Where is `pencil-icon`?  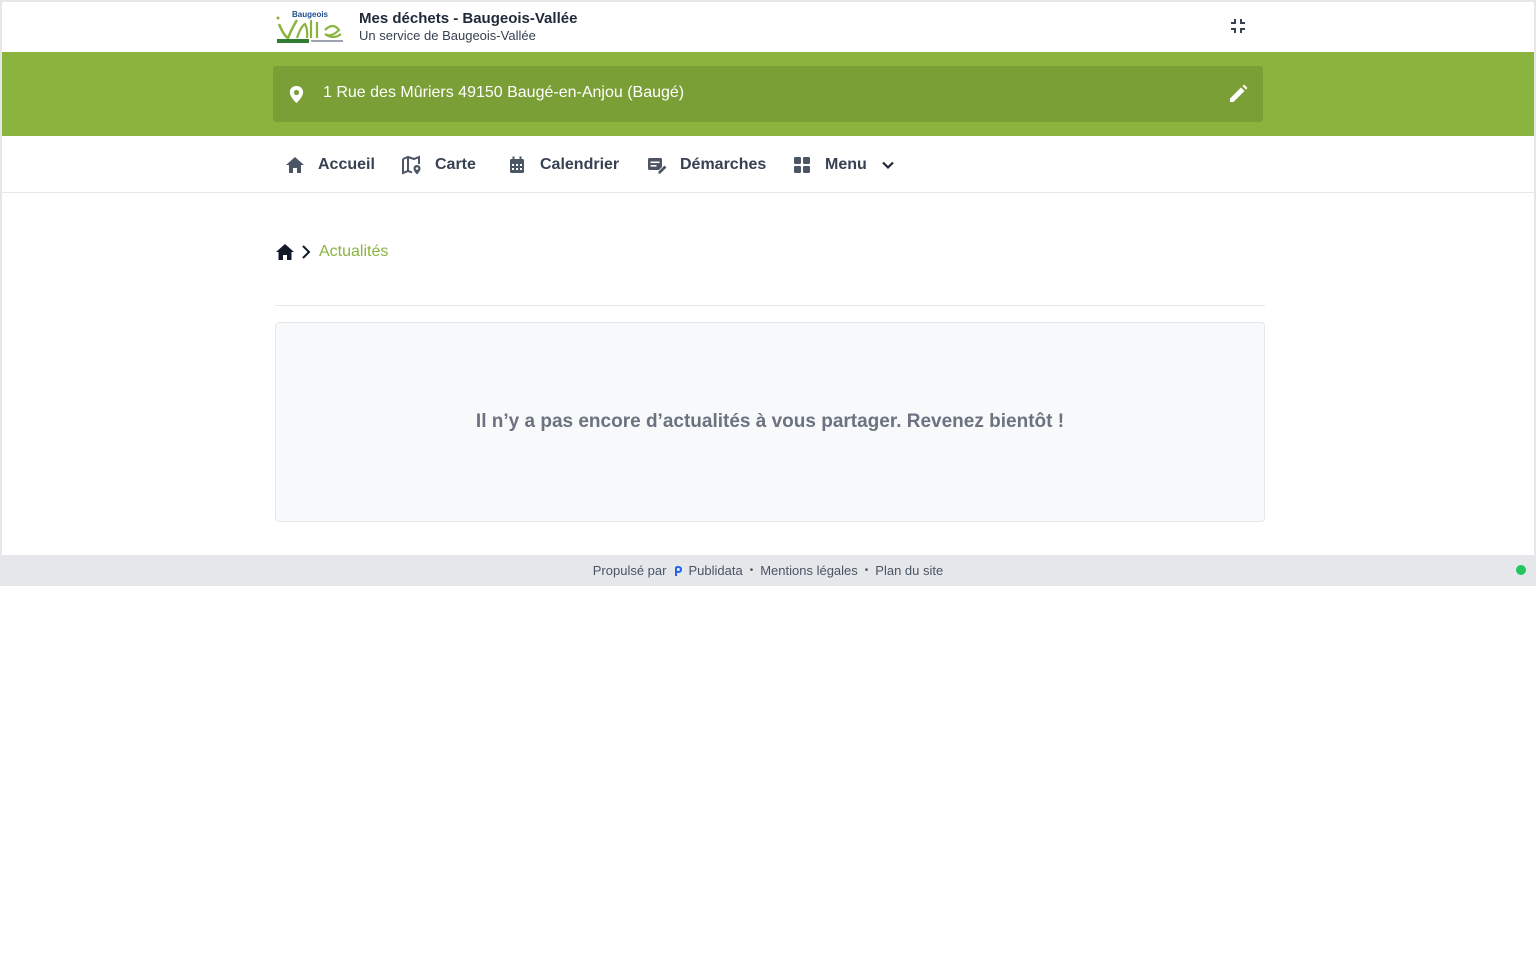 pencil-icon is located at coordinates (1238, 94).